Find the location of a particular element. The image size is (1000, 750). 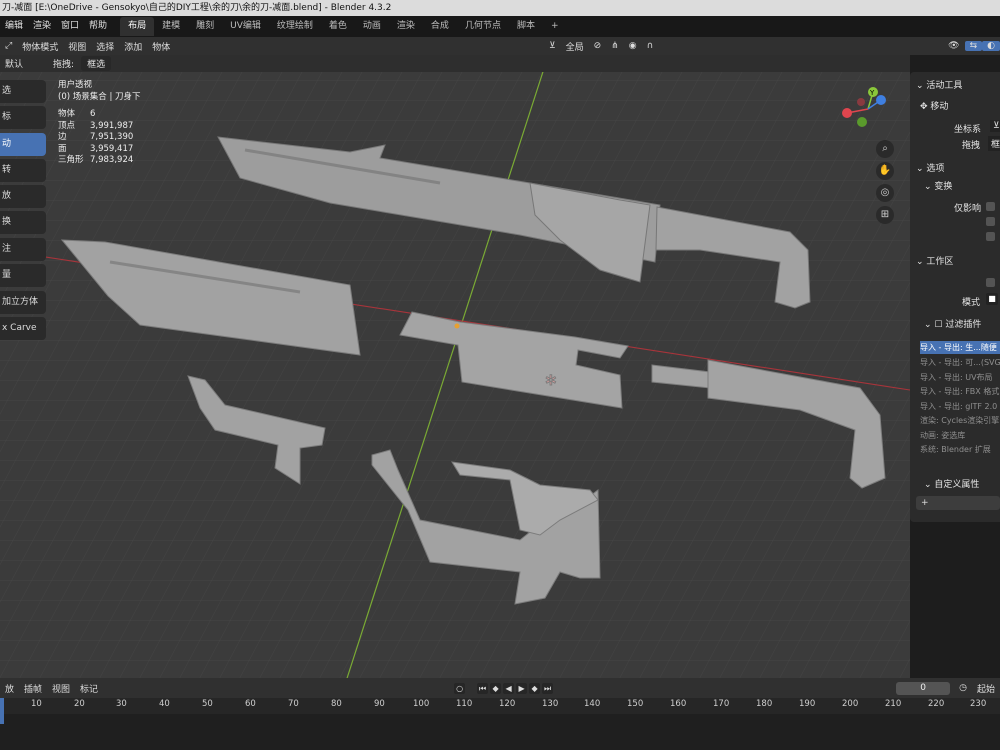

custom-props-header: ⌄ 自定义属性 is located at coordinates (951, 483).